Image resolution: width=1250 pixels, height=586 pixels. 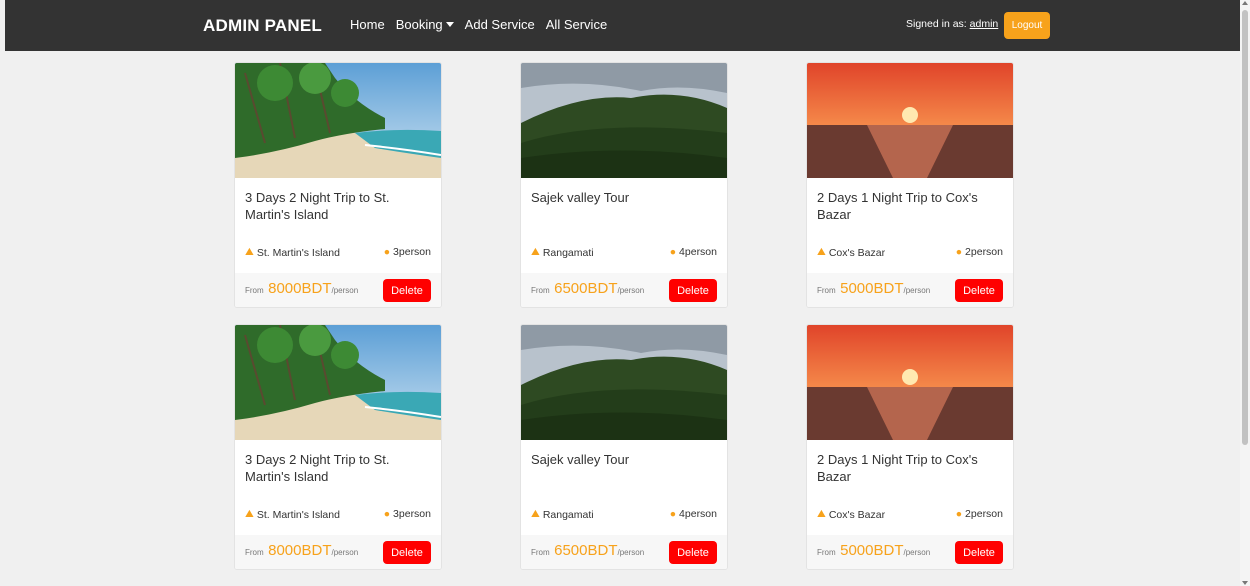 I want to click on signed-in-user: admin, so click(x=984, y=24).